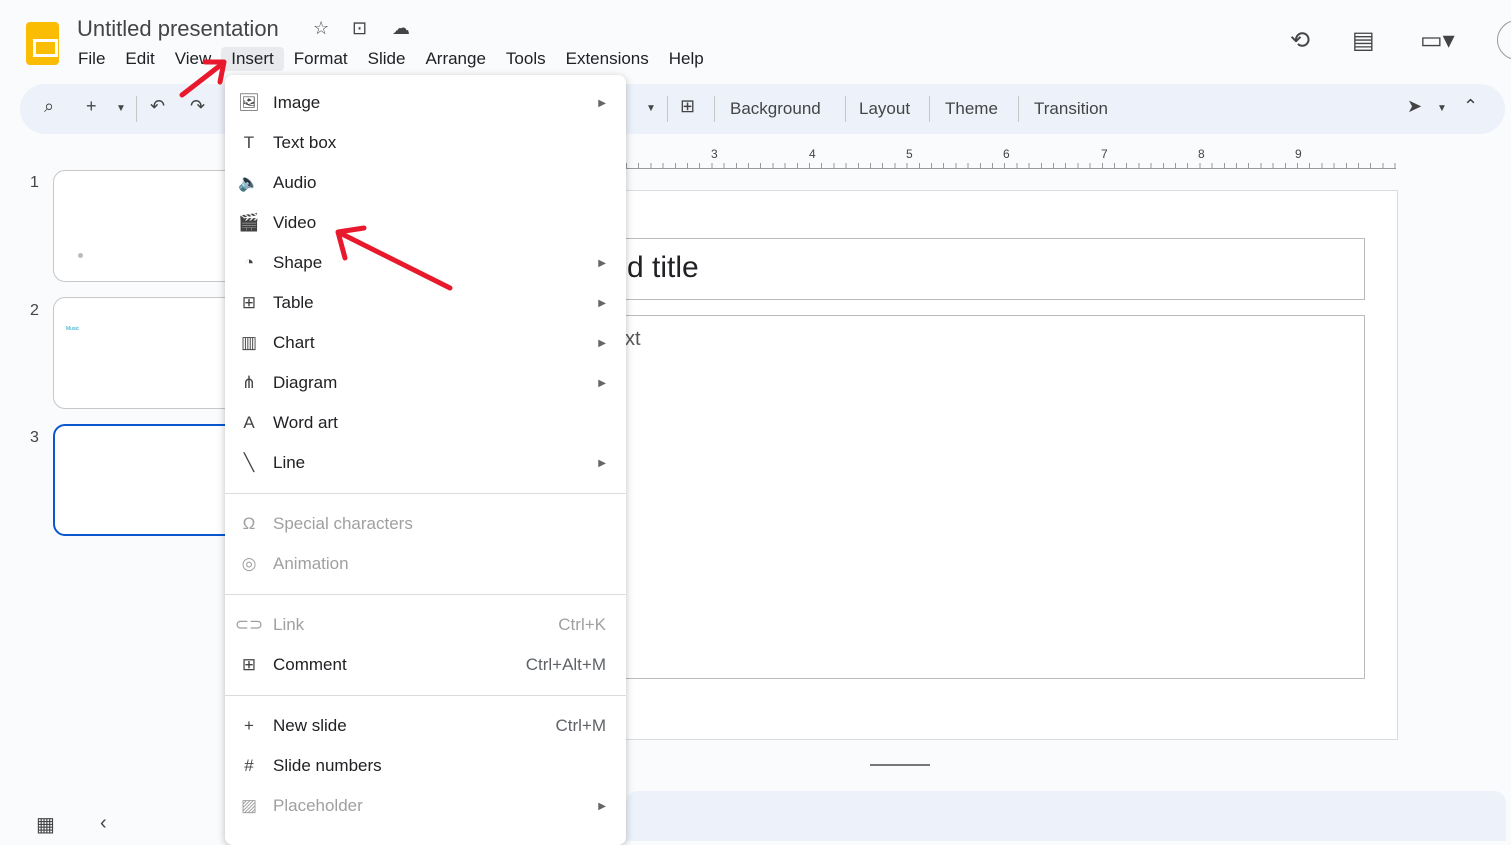 This screenshot has height=845, width=1511. I want to click on arrow-to-video, so click(395, 260).